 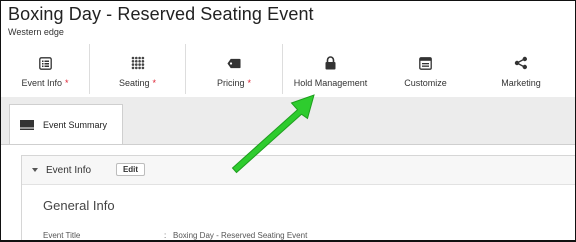 What do you see at coordinates (273, 134) in the screenshot?
I see `annotation-arrow` at bounding box center [273, 134].